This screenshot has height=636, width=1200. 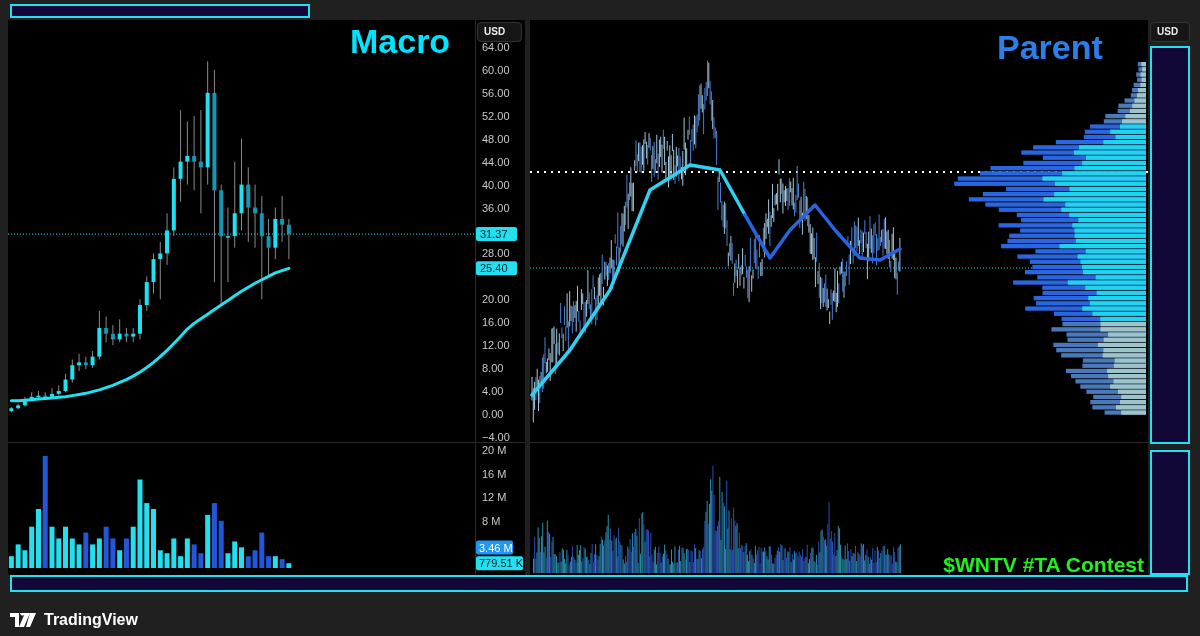 I want to click on axis-label: 20 M, so click(x=494, y=450).